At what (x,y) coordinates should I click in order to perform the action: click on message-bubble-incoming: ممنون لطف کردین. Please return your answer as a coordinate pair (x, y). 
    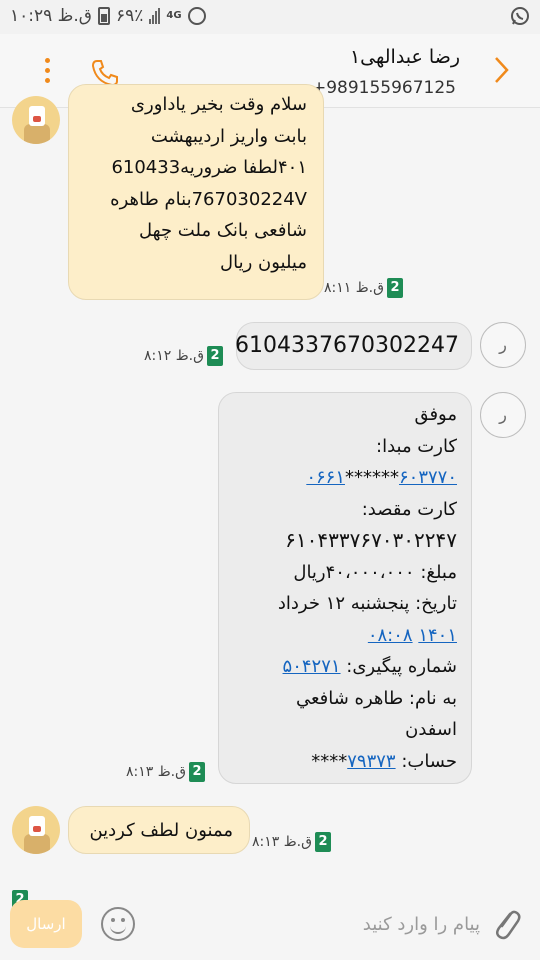
    Looking at the image, I should click on (159, 830).